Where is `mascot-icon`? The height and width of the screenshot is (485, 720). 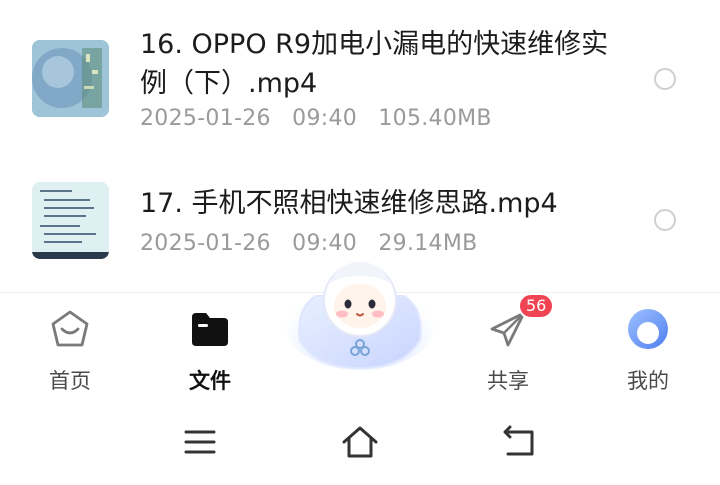
mascot-icon is located at coordinates (360, 316).